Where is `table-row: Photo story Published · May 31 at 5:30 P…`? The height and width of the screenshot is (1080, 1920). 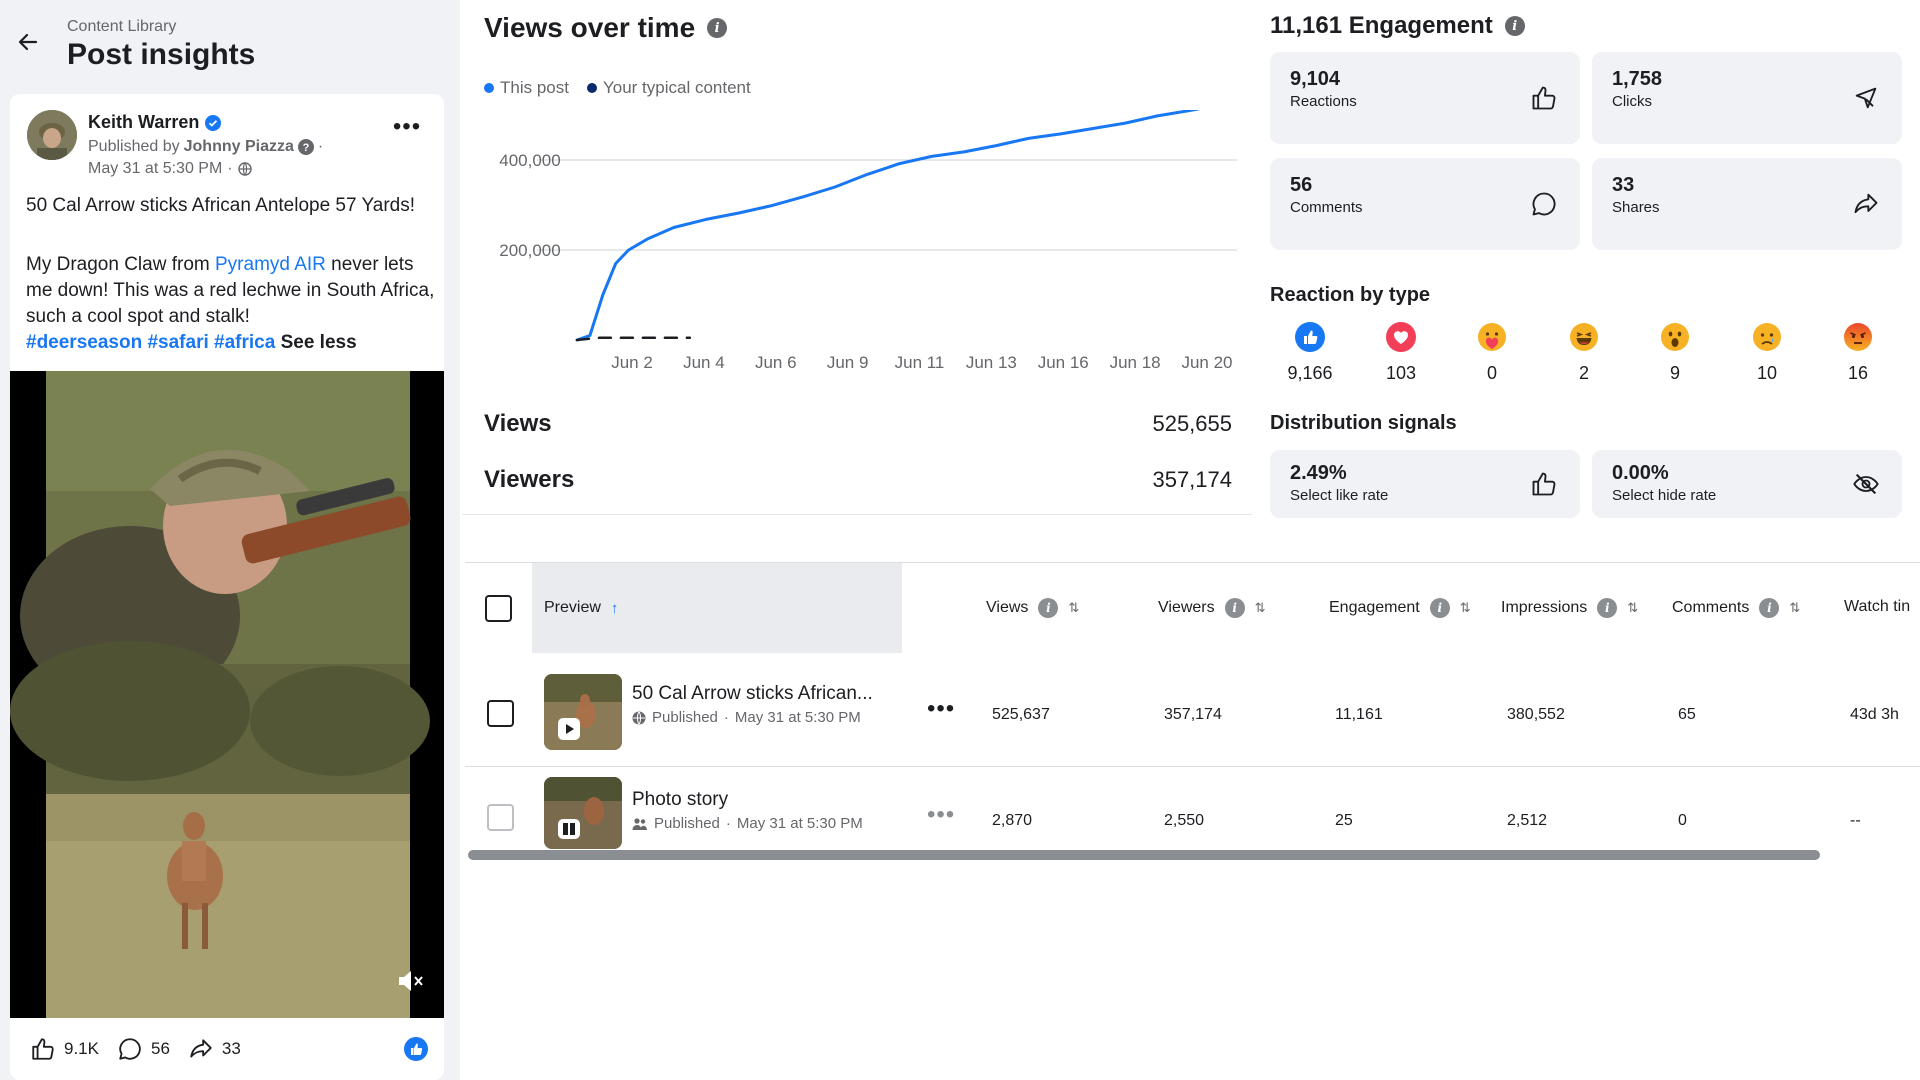
table-row: Photo story Published · May 31 at 5:30 P… is located at coordinates (1192, 809).